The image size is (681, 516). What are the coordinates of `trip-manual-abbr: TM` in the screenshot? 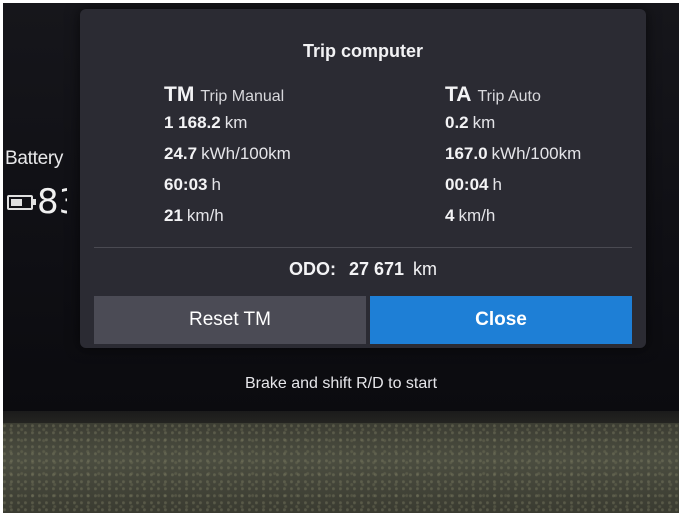 It's located at (179, 94).